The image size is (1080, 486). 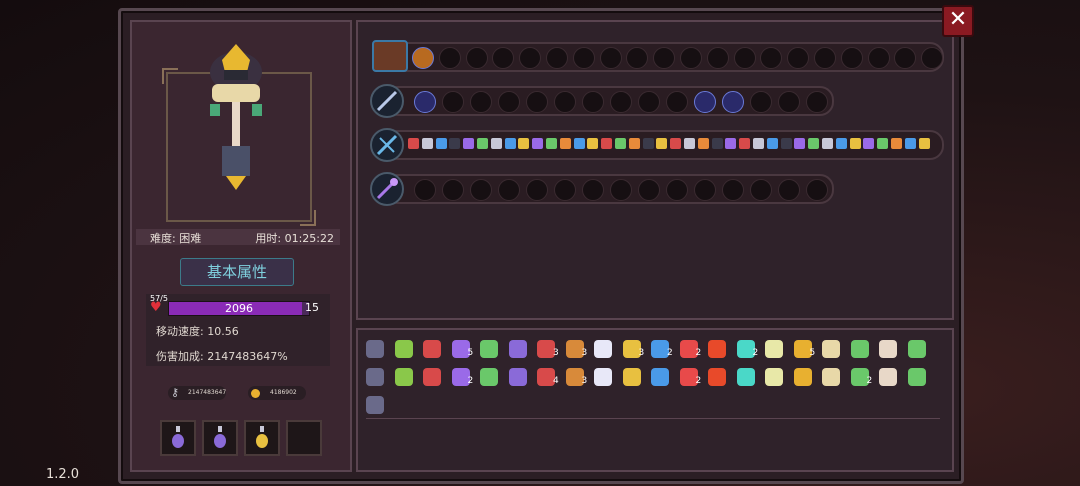 I want to click on potion-slot-4-empty, so click(x=304, y=438).